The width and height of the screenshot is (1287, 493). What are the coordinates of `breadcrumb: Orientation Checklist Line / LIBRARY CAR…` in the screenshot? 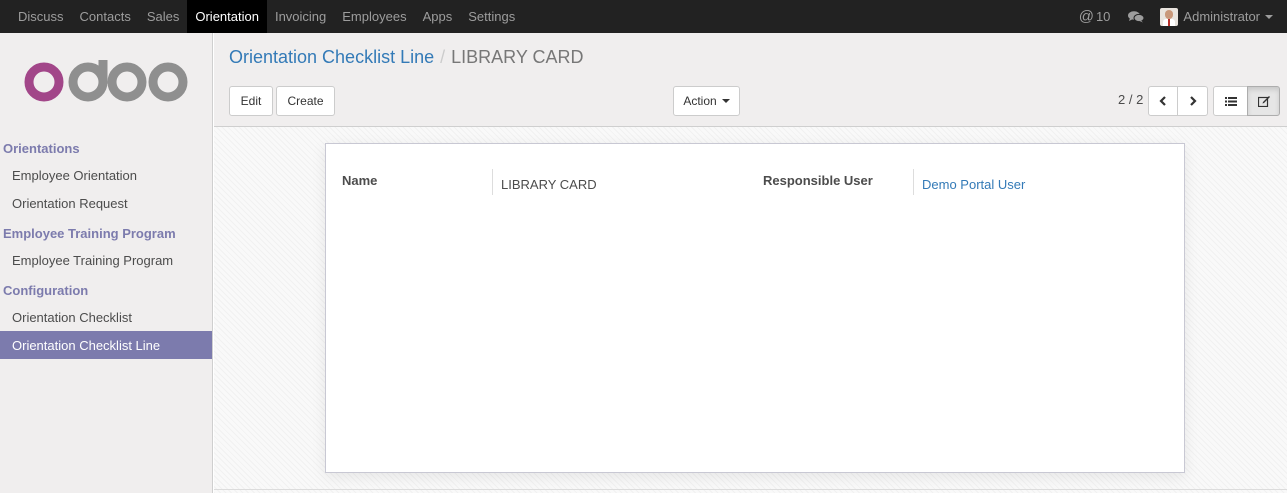 It's located at (406, 57).